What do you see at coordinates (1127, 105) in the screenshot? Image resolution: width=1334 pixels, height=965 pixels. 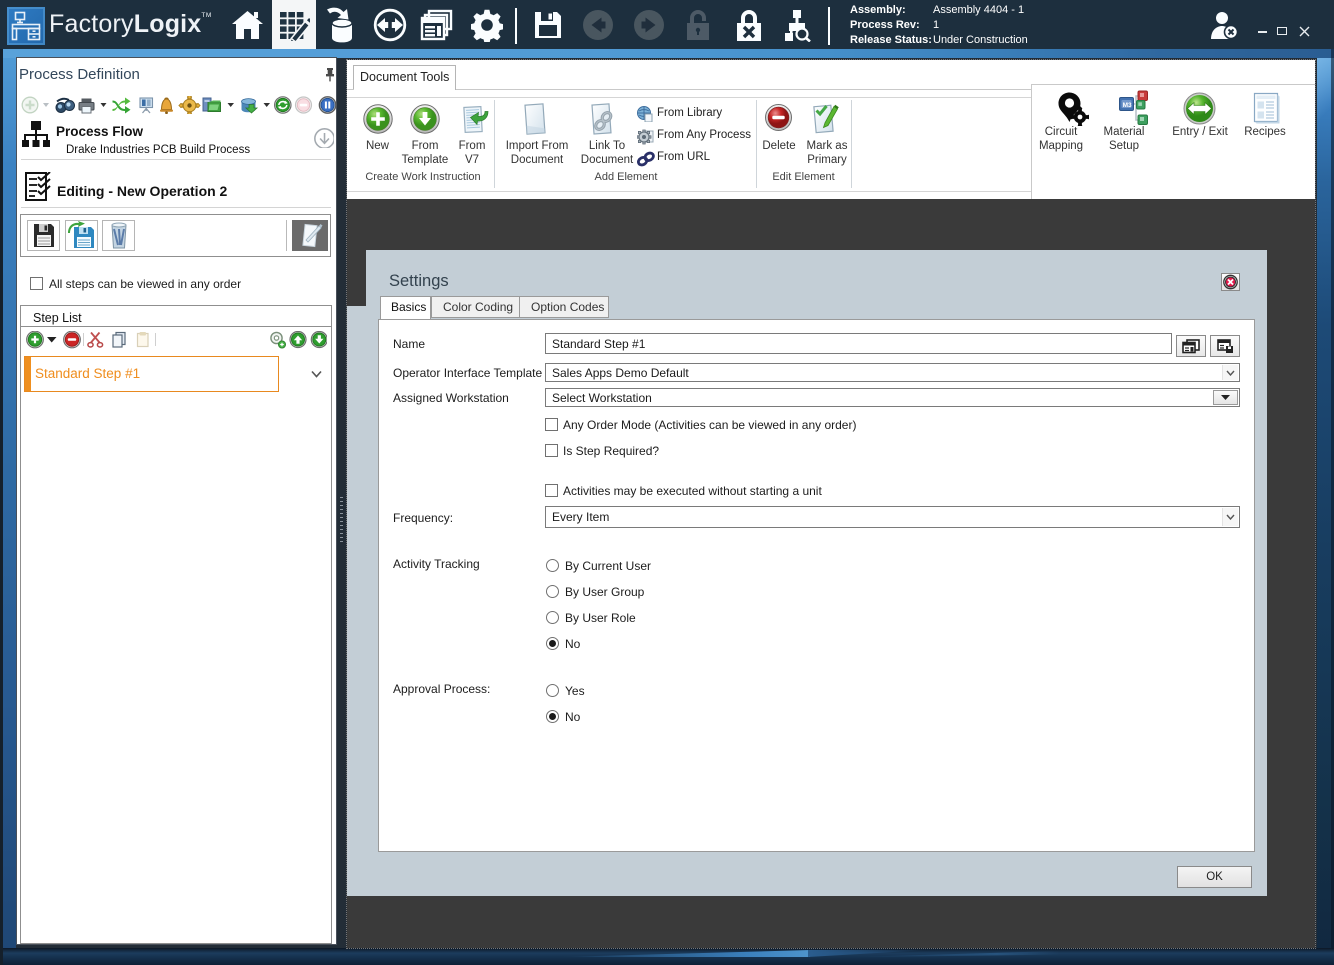 I see `svg-text: M3` at bounding box center [1127, 105].